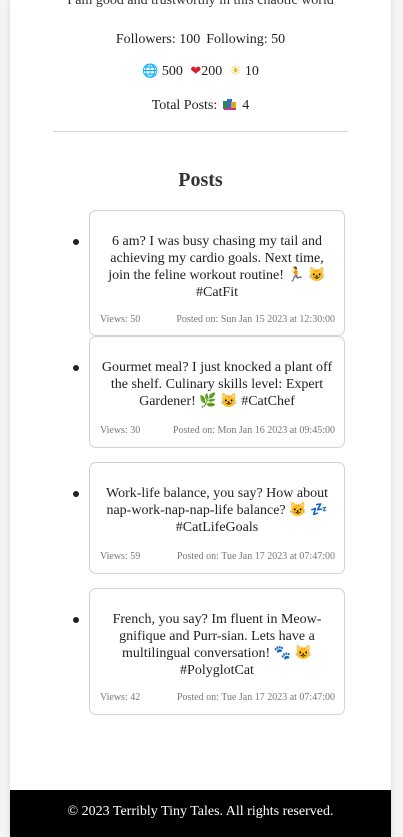 This screenshot has height=837, width=403. I want to click on heart-stat: ❤200, so click(207, 71).